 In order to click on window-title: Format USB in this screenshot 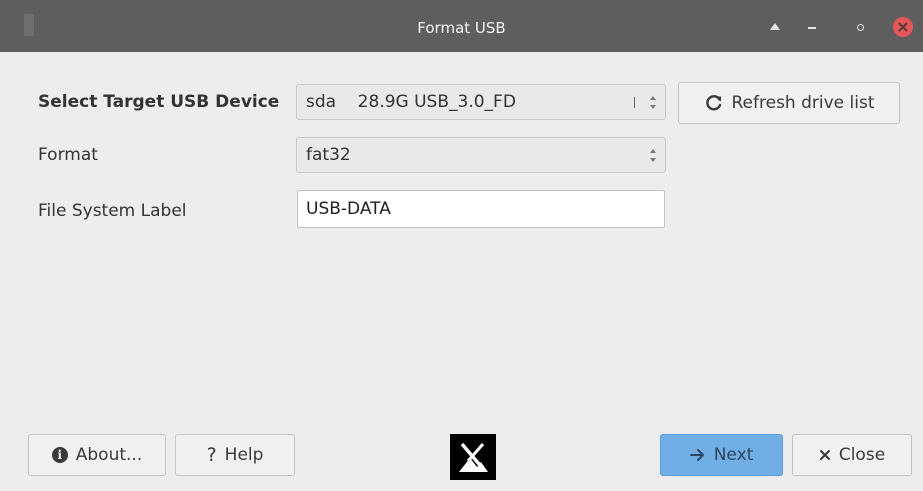, I will do `click(461, 28)`.